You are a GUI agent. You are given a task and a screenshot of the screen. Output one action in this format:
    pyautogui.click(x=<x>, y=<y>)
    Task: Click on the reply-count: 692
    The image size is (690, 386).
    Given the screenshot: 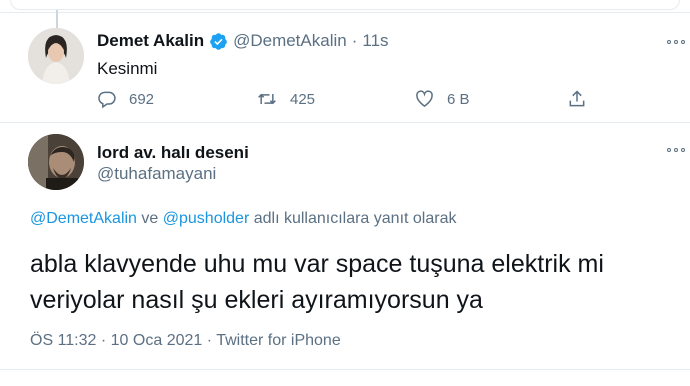 What is the action you would take?
    pyautogui.click(x=142, y=99)
    